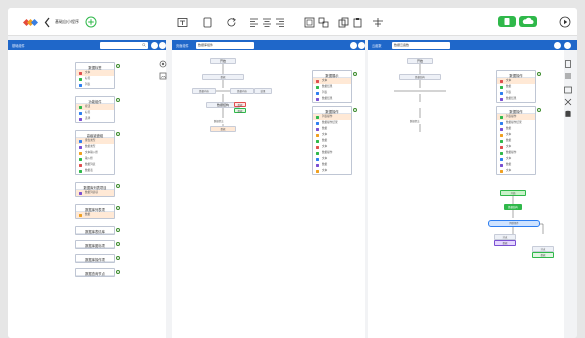  What do you see at coordinates (254, 22) in the screenshot?
I see `align-left-icon` at bounding box center [254, 22].